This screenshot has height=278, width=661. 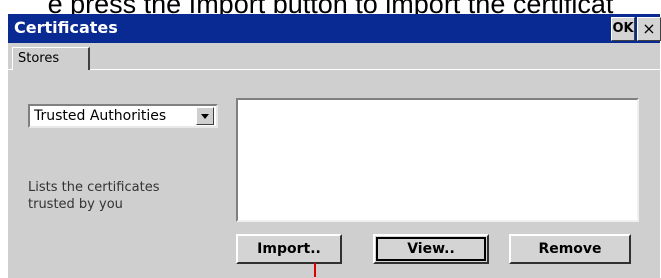 What do you see at coordinates (649, 29) in the screenshot?
I see `close-icon: ×` at bounding box center [649, 29].